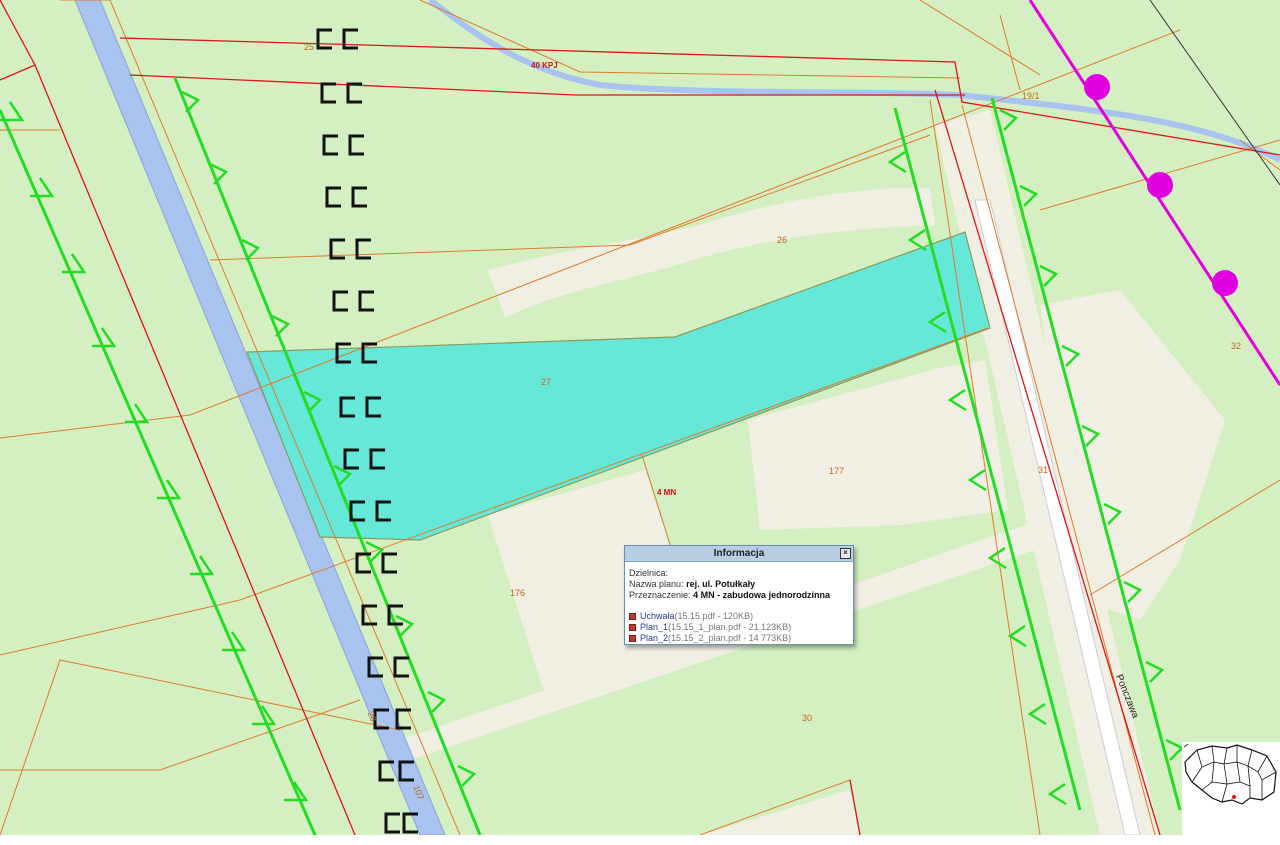  I want to click on location-marker-icon, so click(1234, 797).